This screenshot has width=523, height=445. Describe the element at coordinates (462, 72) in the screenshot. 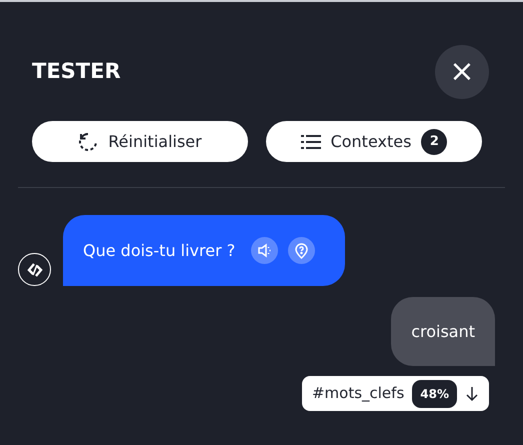

I see `close-button: ×` at that location.